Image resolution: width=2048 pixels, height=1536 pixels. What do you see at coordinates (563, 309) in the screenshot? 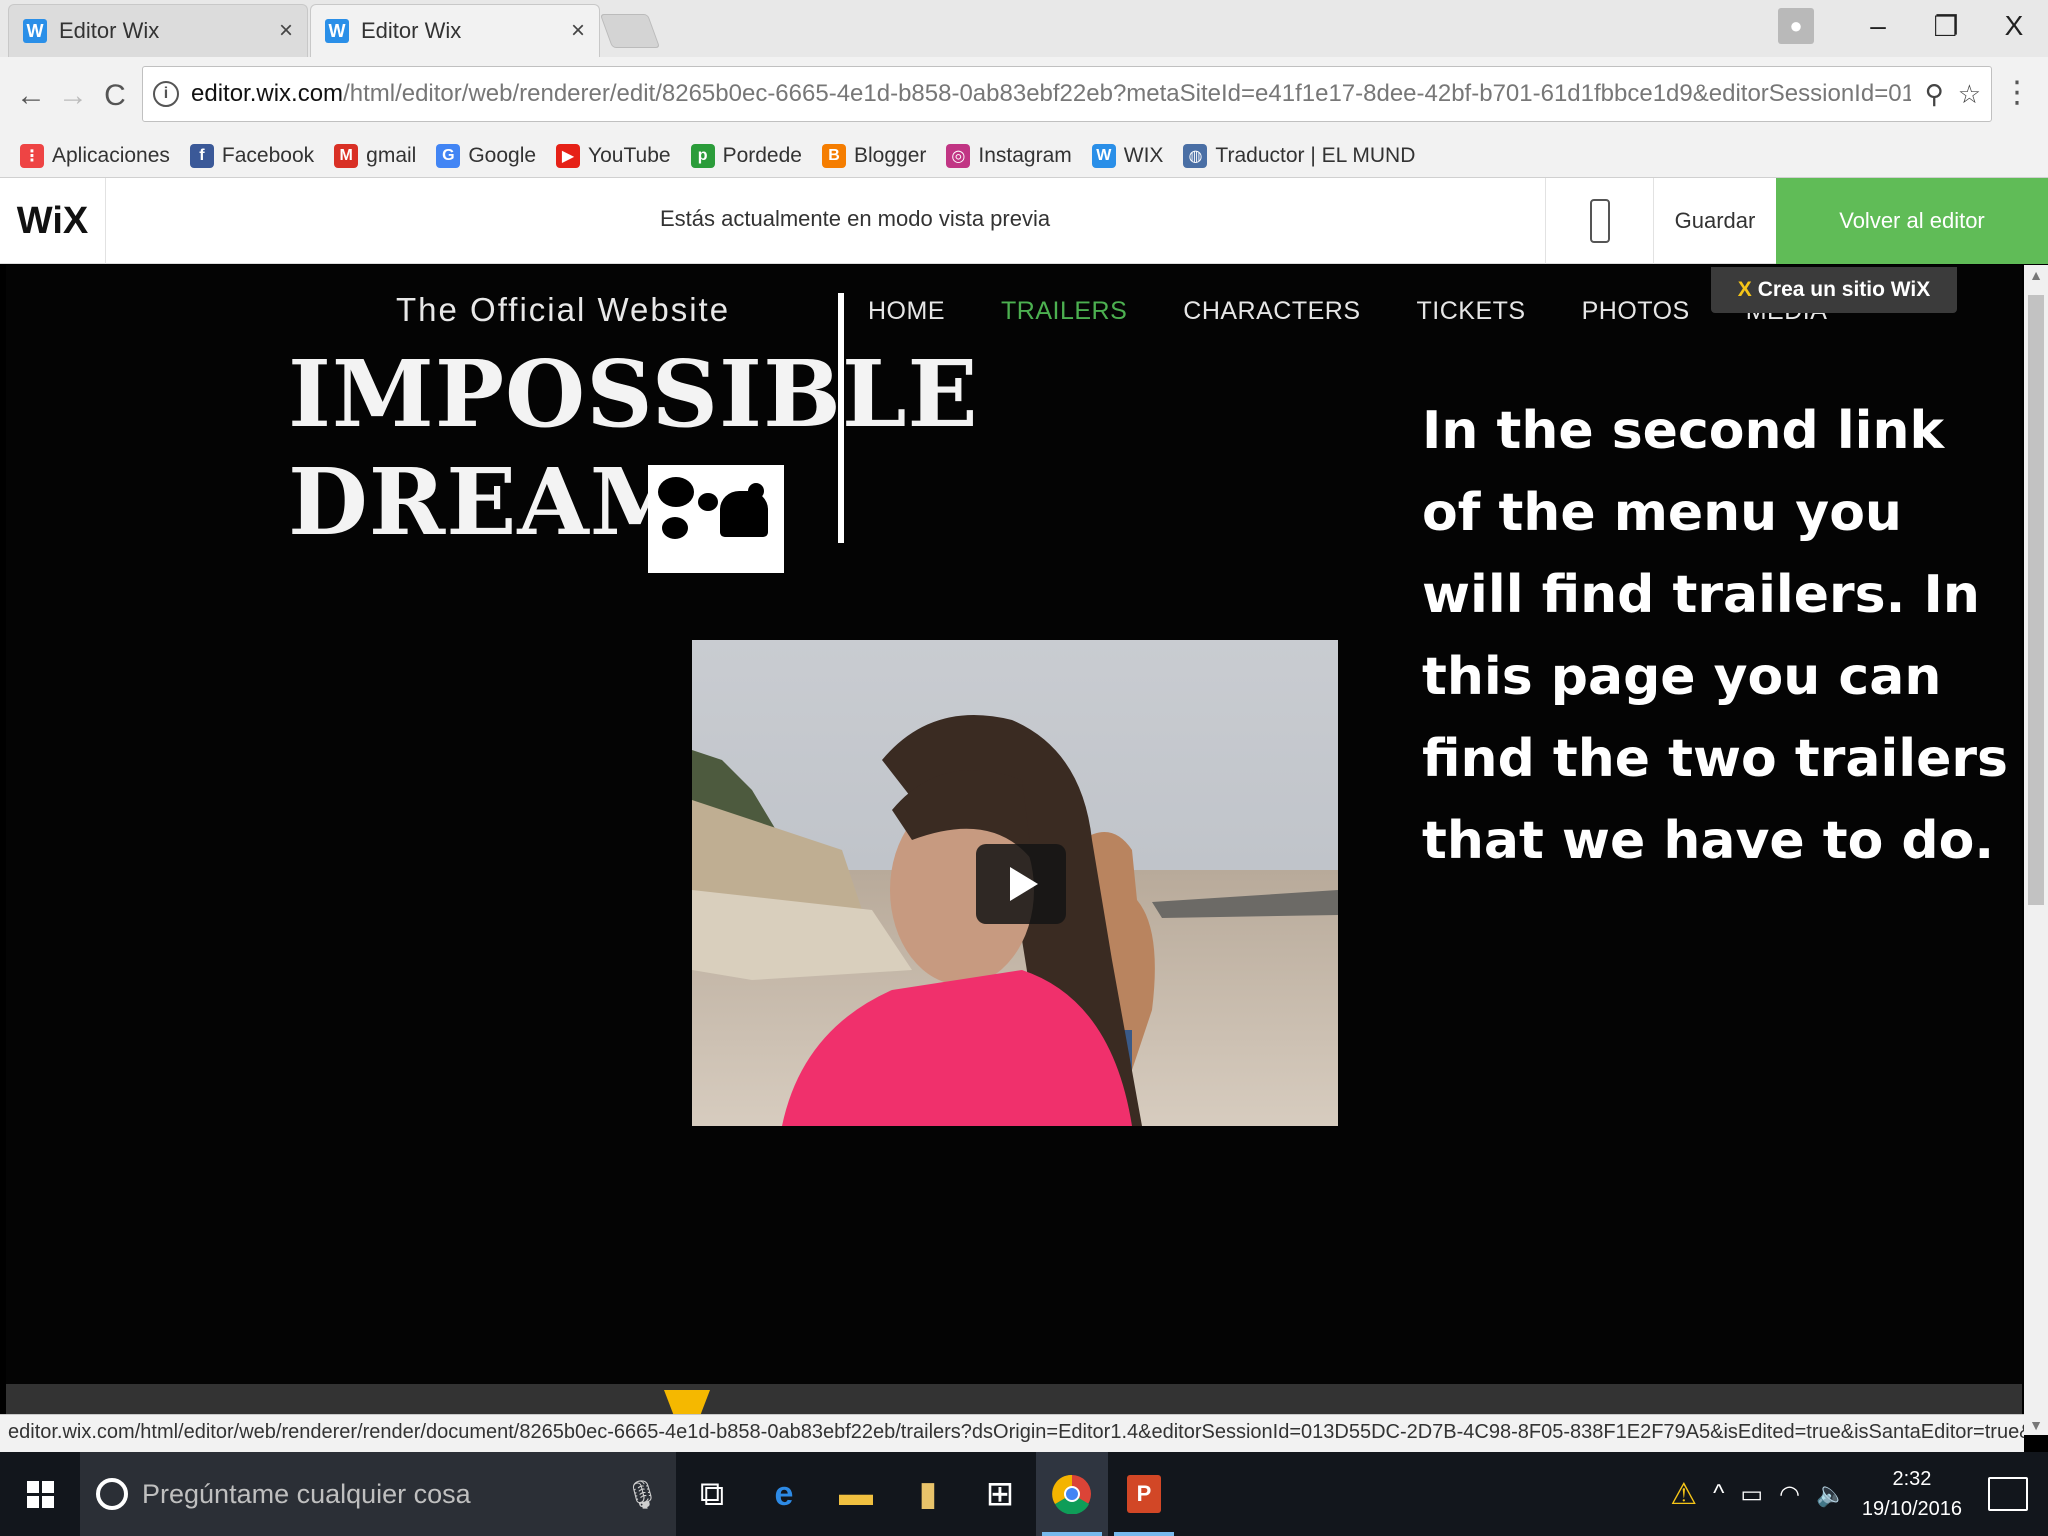
I see `site-subtitle: The Official Website` at bounding box center [563, 309].